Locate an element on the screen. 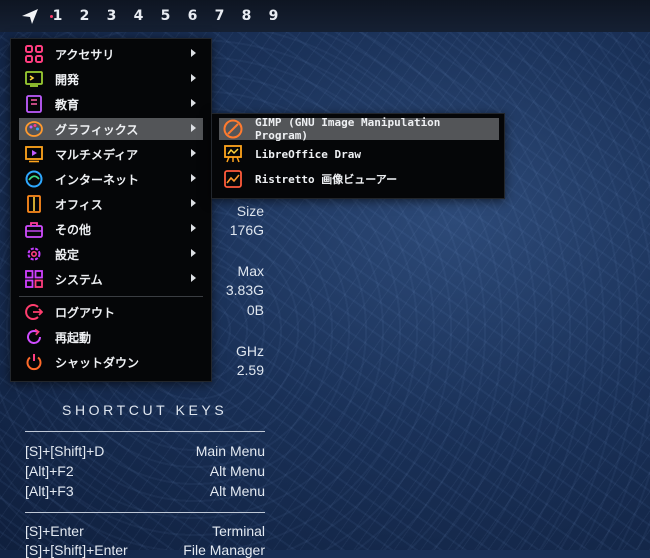  menu-item-shutdown: シャットダウン is located at coordinates (111, 362).